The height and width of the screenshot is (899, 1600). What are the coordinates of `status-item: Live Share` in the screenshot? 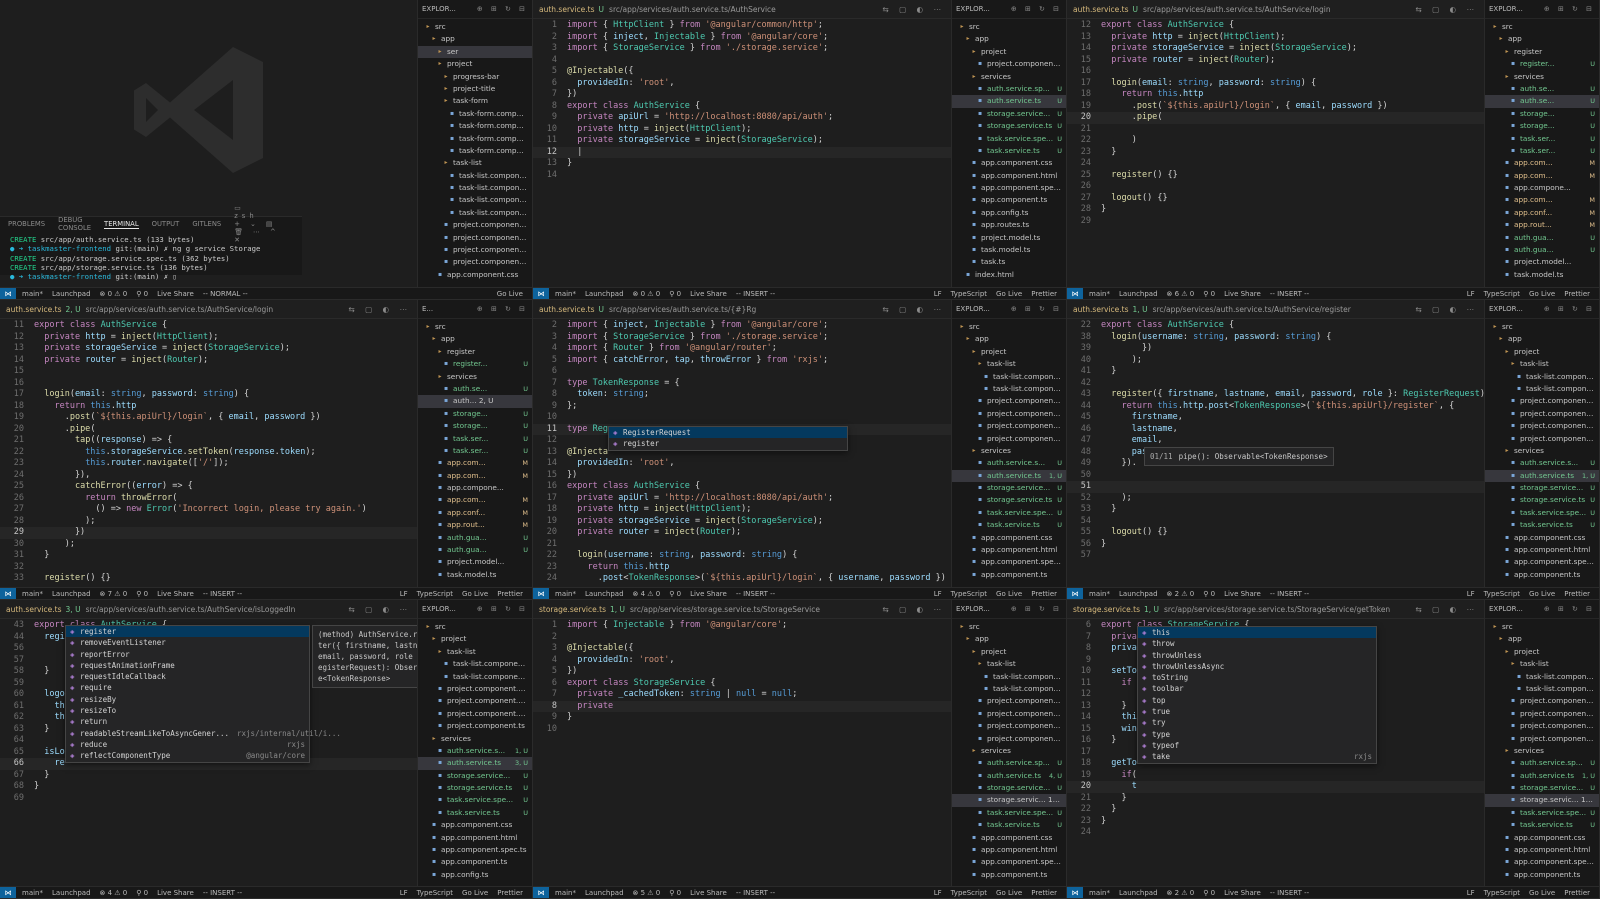 It's located at (1242, 294).